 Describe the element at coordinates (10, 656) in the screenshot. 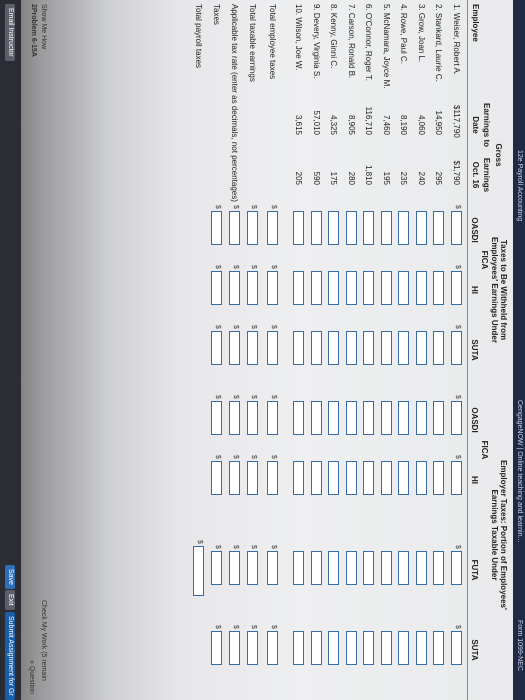

I see `submit-assignment-button: Submit Assignment for Gr` at that location.